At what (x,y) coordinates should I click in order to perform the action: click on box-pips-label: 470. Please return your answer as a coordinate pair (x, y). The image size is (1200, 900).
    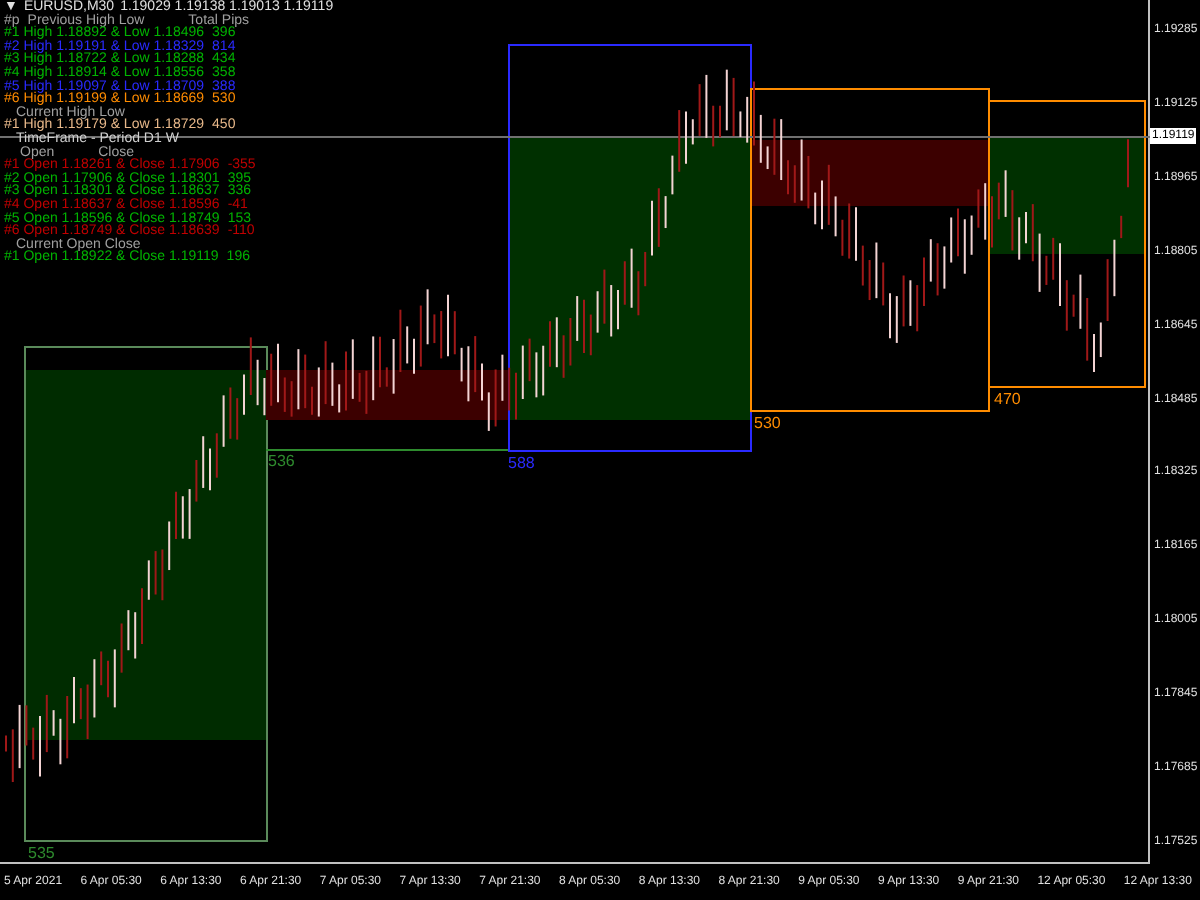
    Looking at the image, I should click on (1007, 400).